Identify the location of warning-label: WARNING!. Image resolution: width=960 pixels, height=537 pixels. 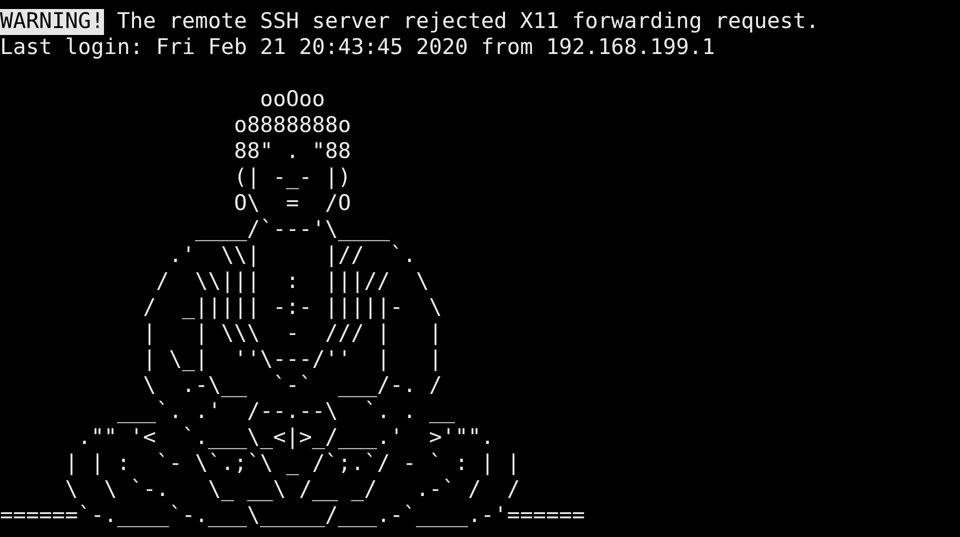
(52, 22).